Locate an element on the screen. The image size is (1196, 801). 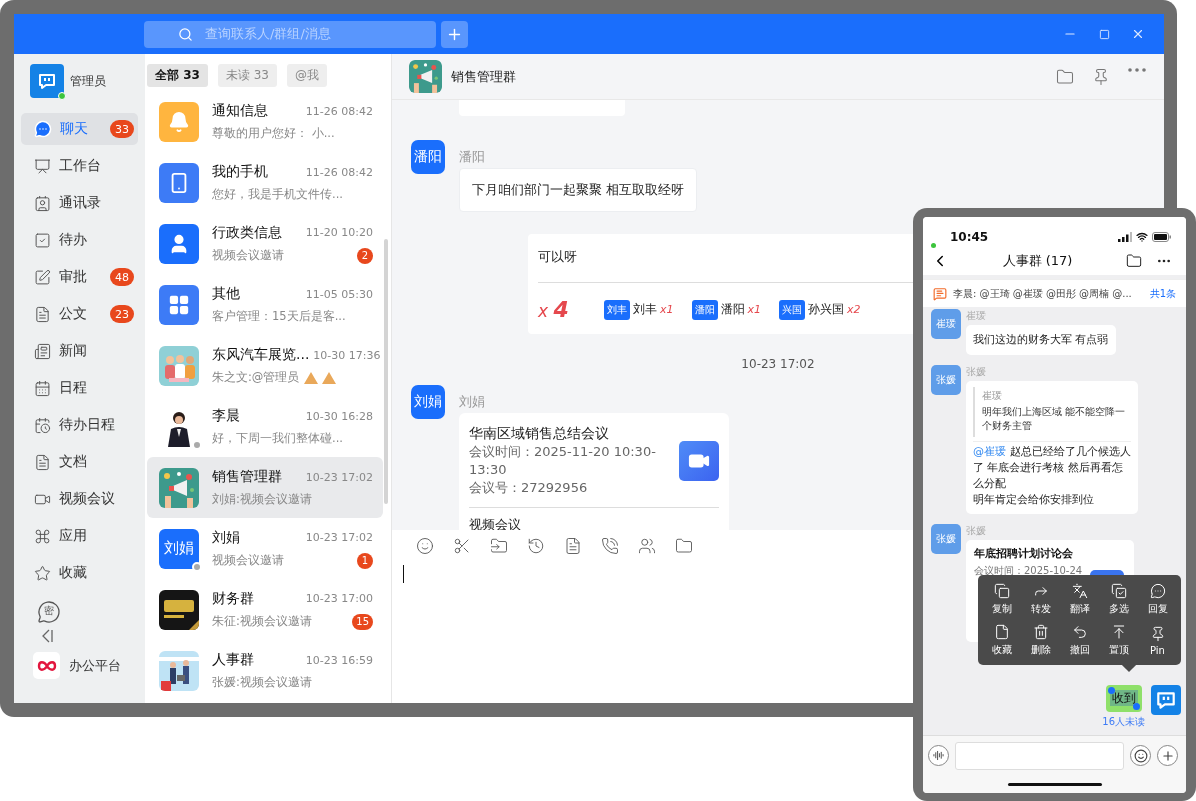
chat-name: 其他 is located at coordinates (226, 294).